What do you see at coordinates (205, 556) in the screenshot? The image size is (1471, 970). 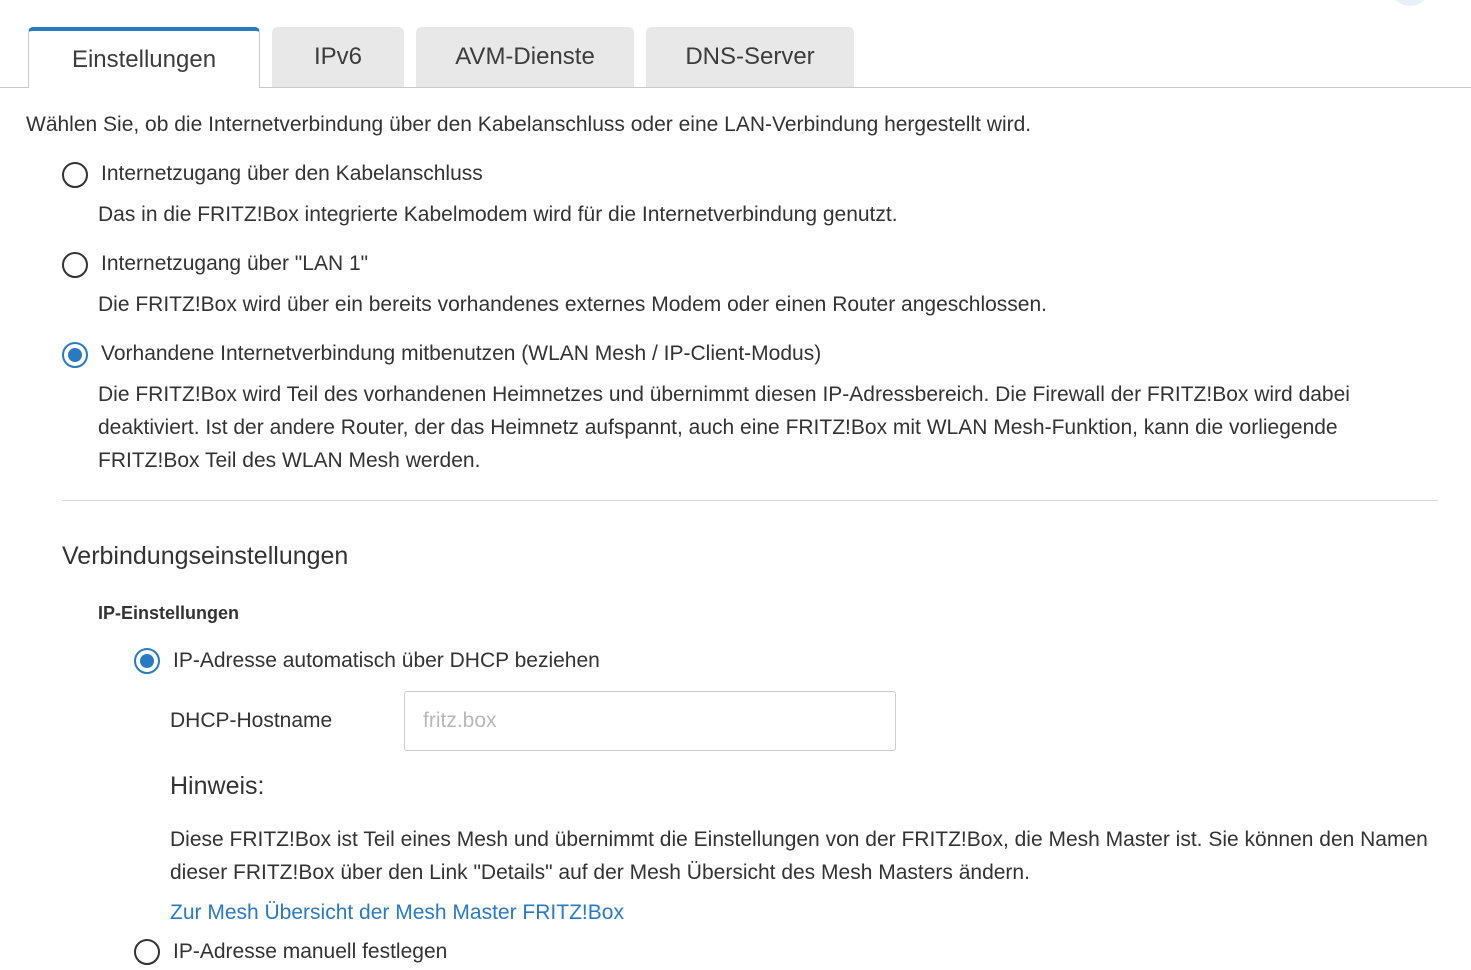 I see `section-heading-connection: Verbindungseinstellungen` at bounding box center [205, 556].